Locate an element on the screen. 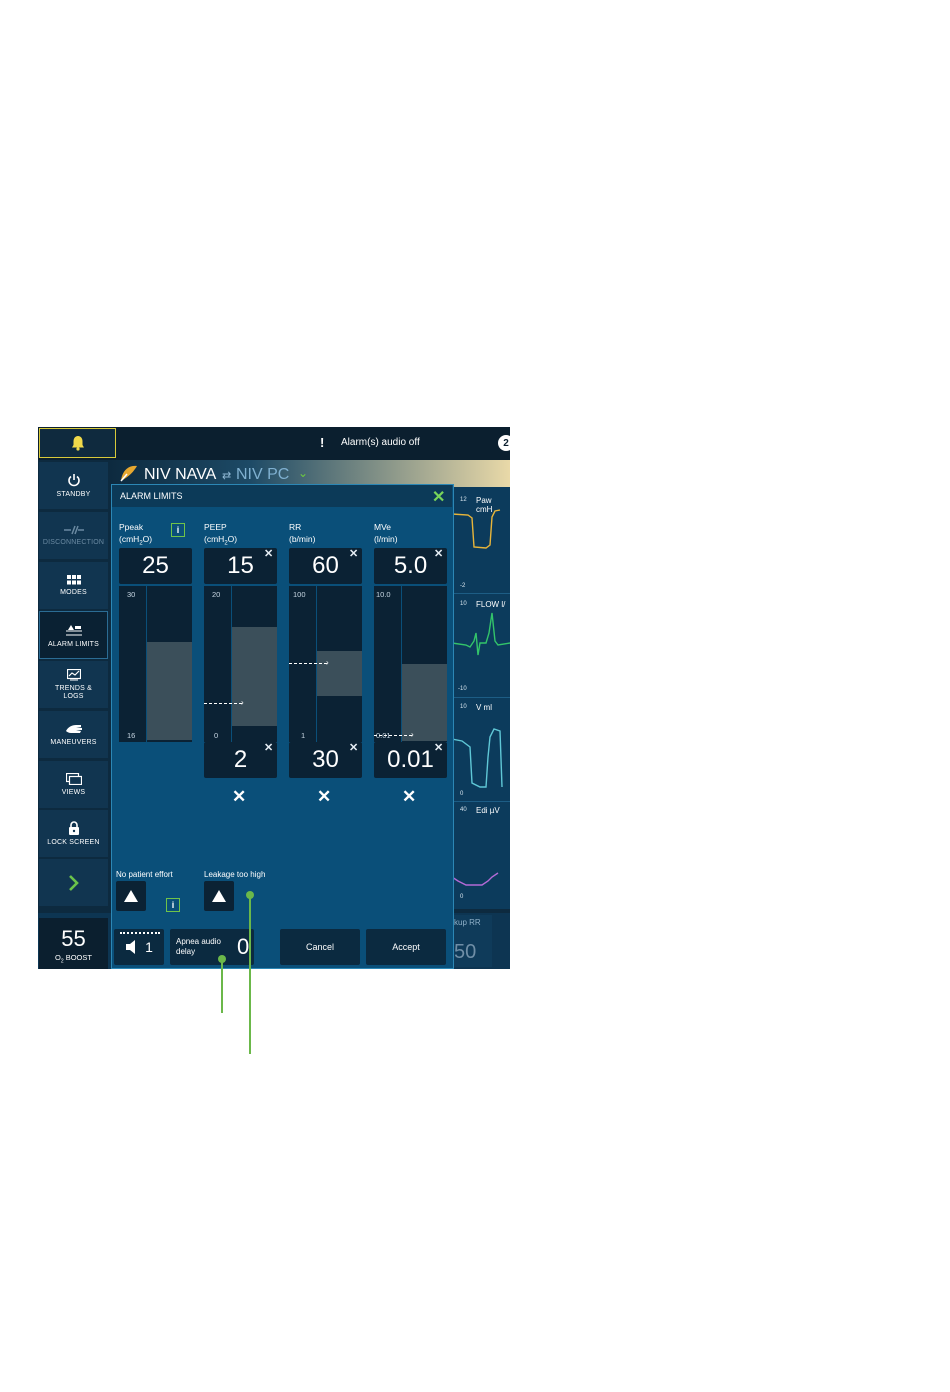 The width and height of the screenshot is (950, 1392). sidebar-item-lock-screen: LOCK SCREEN is located at coordinates (73, 833).